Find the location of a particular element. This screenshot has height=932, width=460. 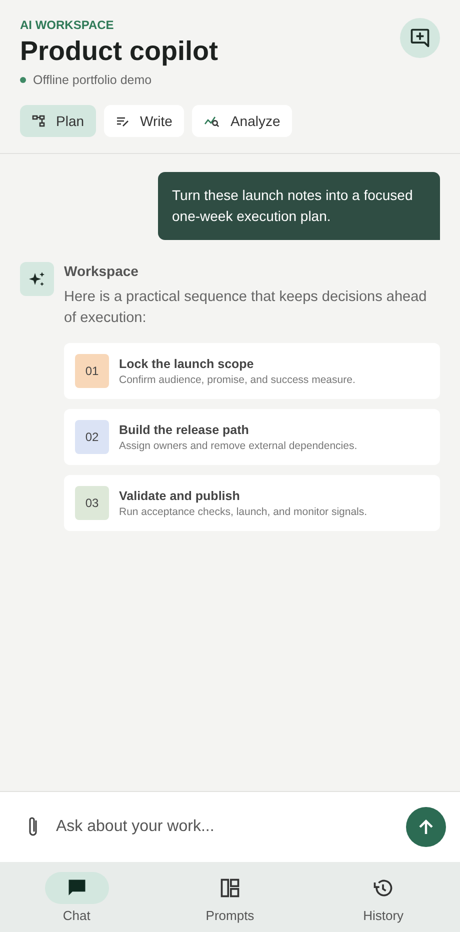

mode-tab: Analyze is located at coordinates (242, 121).